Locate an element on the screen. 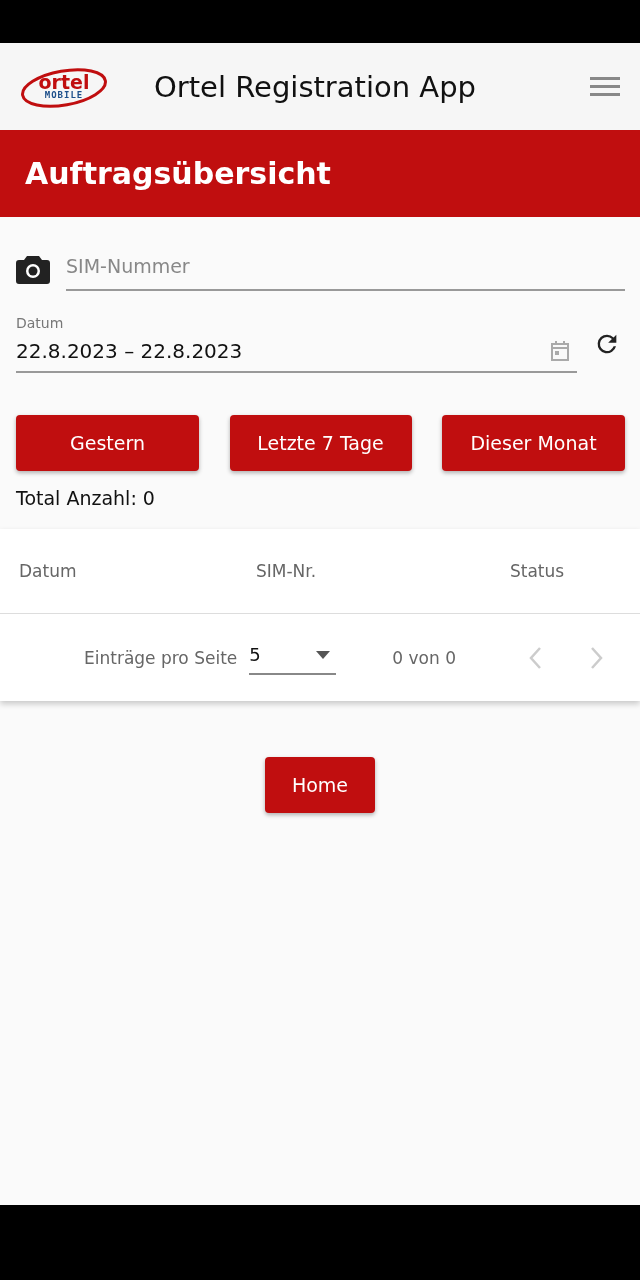 The height and width of the screenshot is (1280, 640). column-header: SIM-Nr. is located at coordinates (287, 571).